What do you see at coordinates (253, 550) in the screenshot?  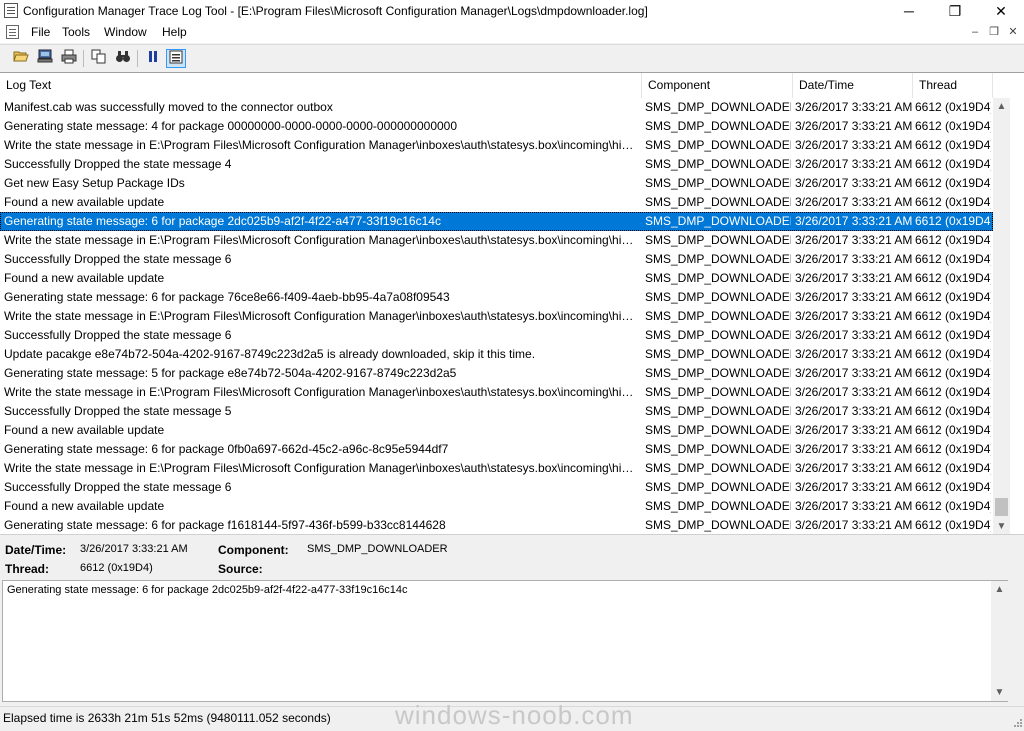 I see `component-label: Component:` at bounding box center [253, 550].